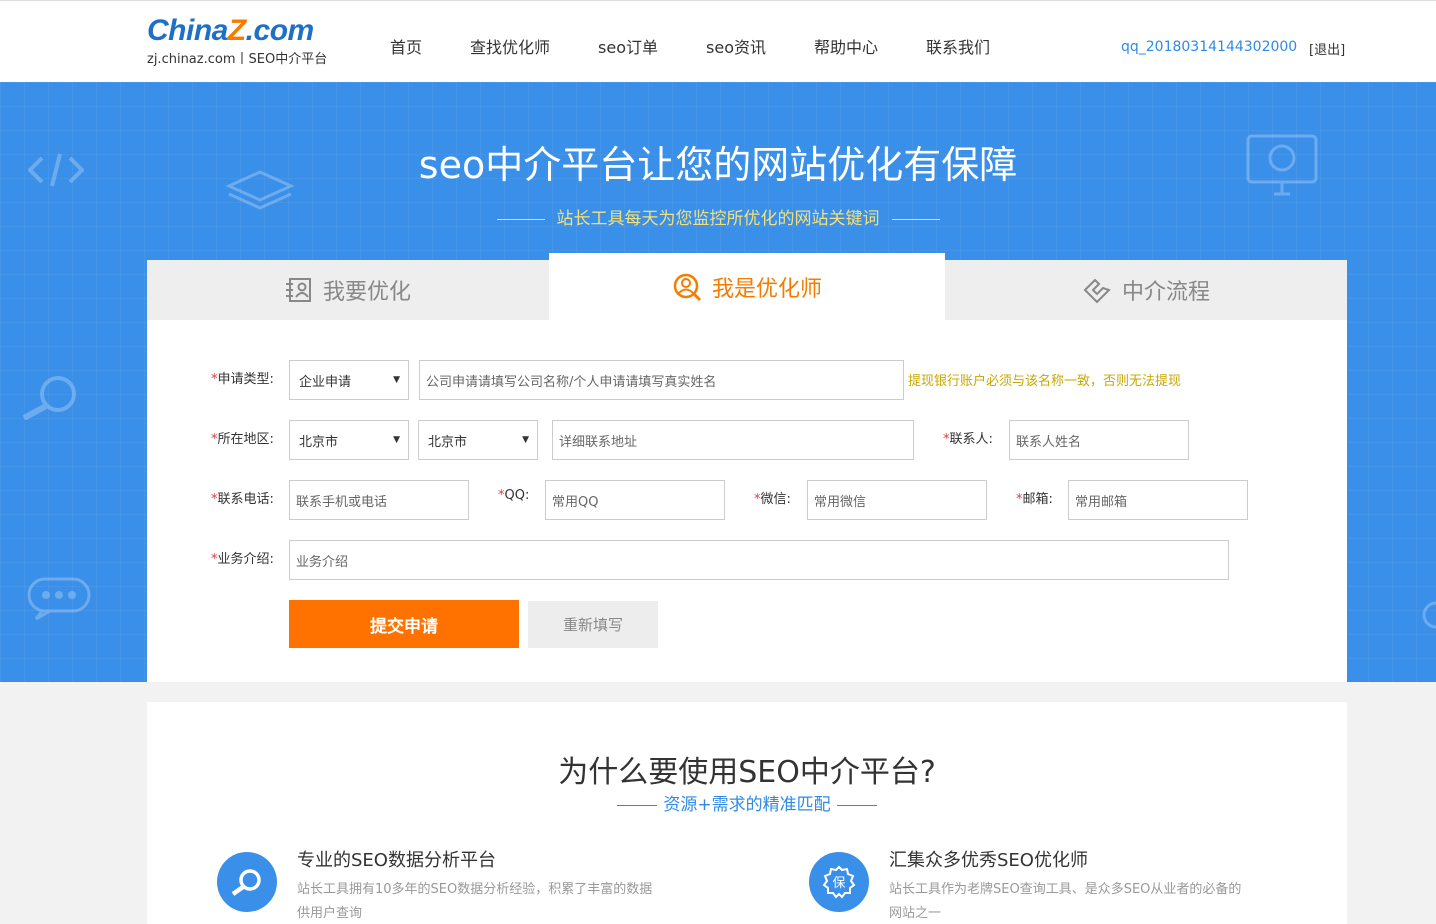  I want to click on nav-find-optimizer: 查找优化师, so click(510, 46).